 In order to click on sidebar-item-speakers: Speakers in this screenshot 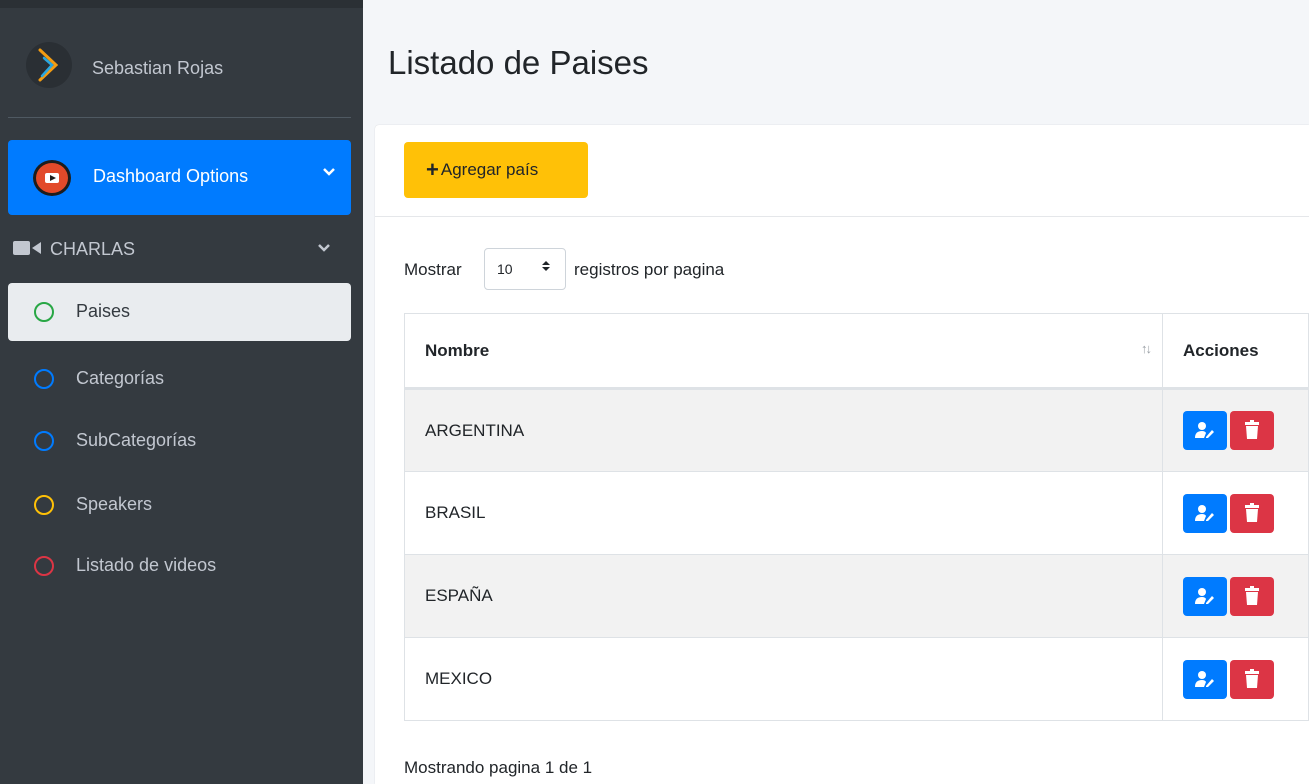, I will do `click(179, 505)`.